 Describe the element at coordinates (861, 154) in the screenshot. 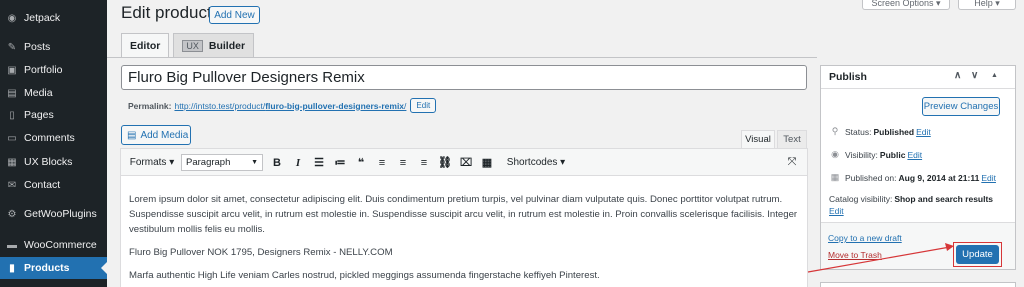

I see `visibility-label: Visibility:` at that location.